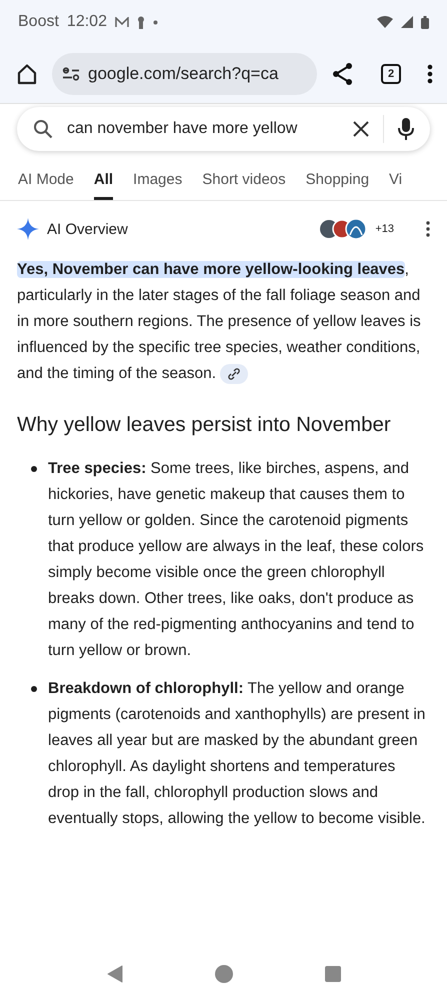  I want to click on overview-title: AI Overview, so click(87, 229).